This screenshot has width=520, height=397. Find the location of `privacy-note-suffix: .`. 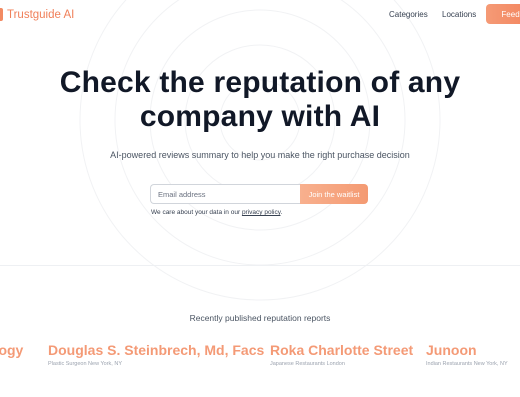

privacy-note-suffix: . is located at coordinates (281, 212).